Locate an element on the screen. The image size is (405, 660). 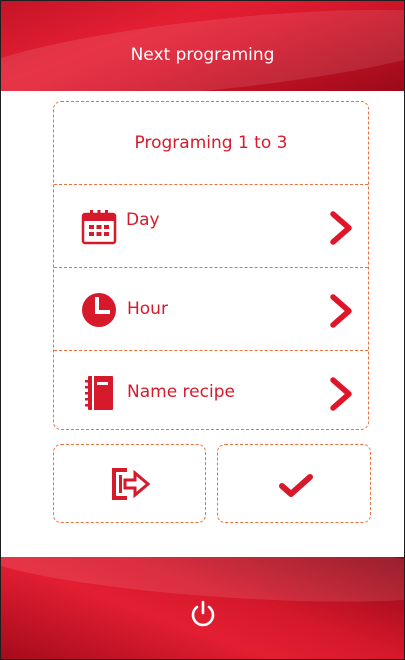
name-recipe-label: Name recipe is located at coordinates (181, 392).